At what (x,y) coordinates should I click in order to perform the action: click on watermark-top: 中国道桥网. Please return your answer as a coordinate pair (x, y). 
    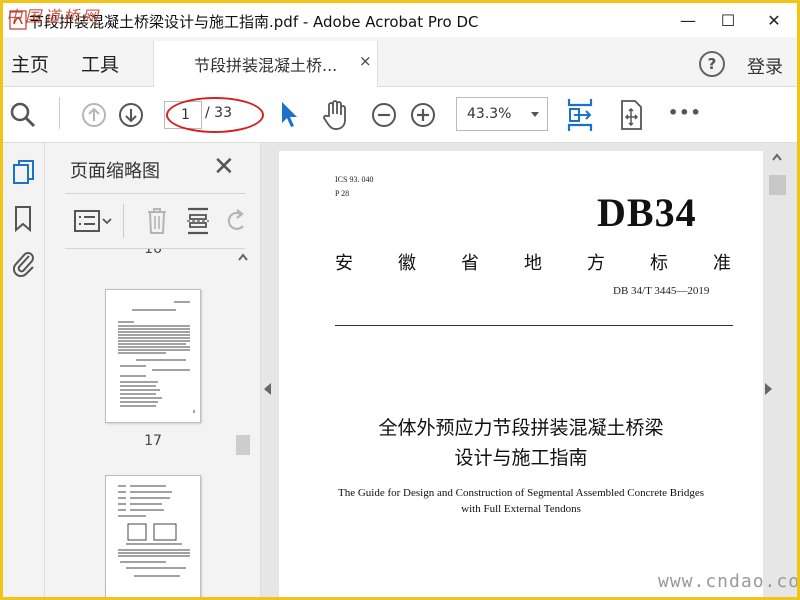
    Looking at the image, I should click on (54, 16).